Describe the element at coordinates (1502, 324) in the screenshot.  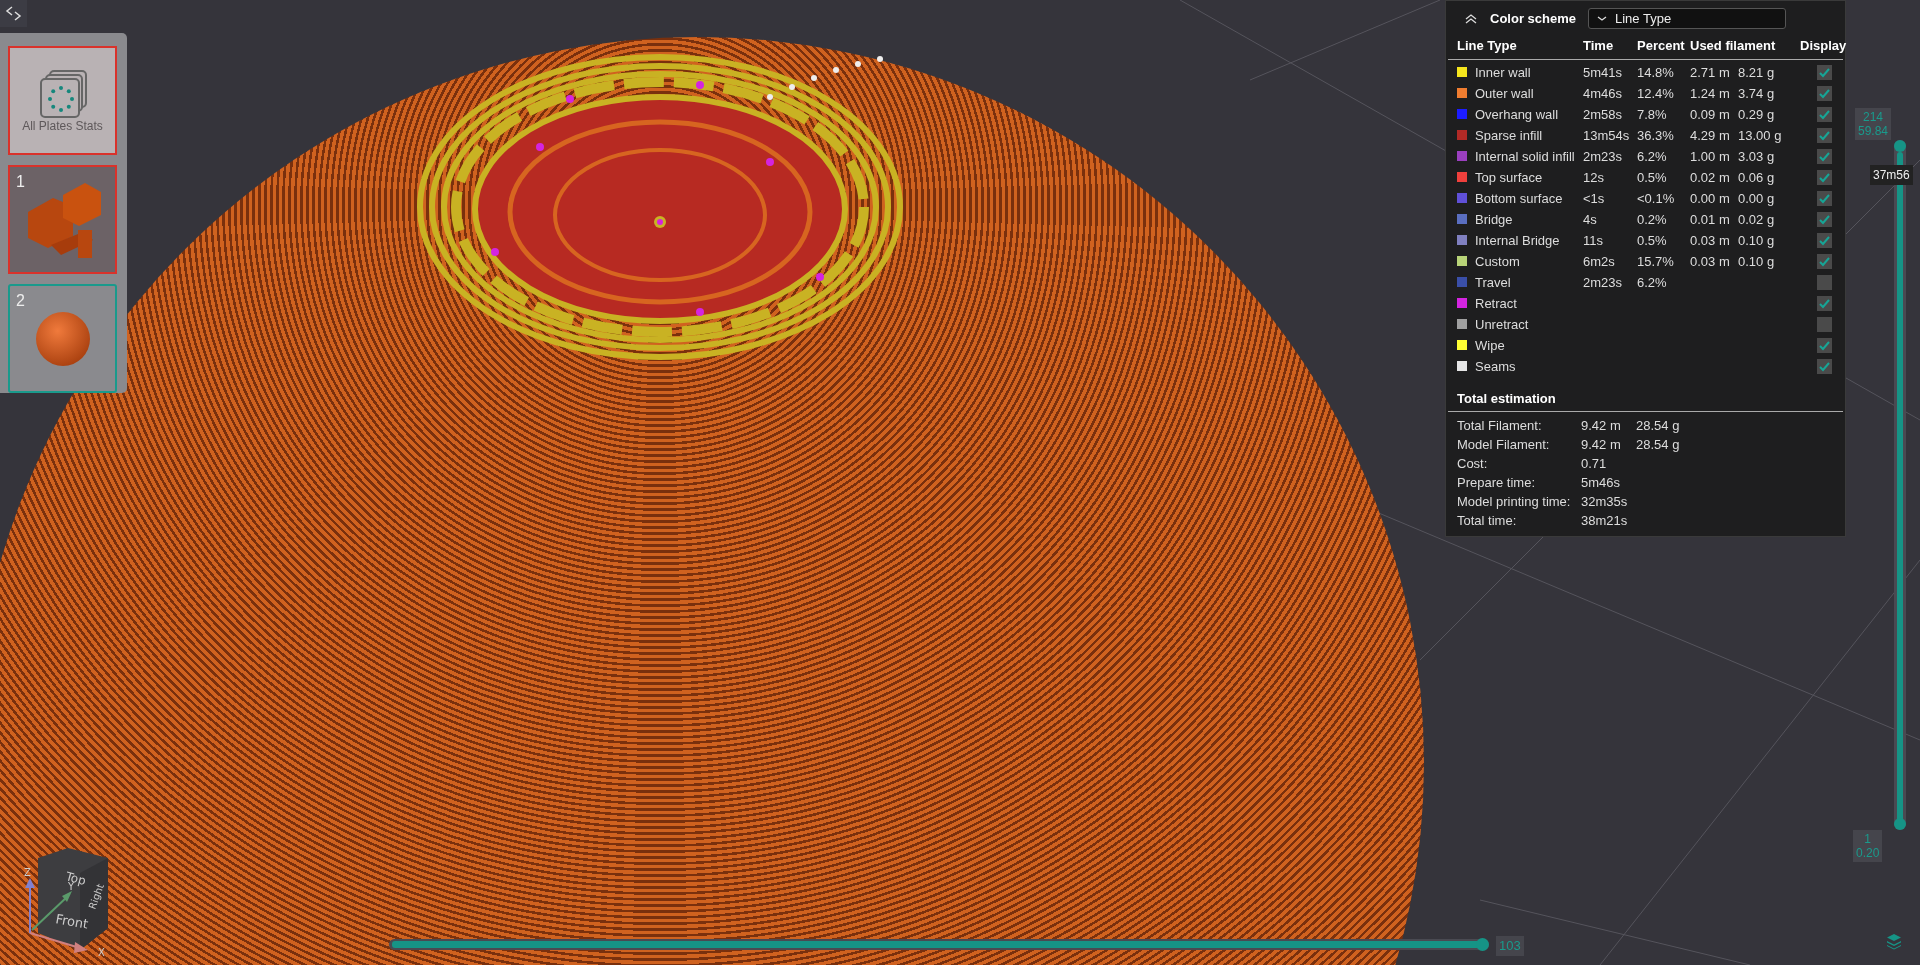
I see `line-type-label: Unretract` at that location.